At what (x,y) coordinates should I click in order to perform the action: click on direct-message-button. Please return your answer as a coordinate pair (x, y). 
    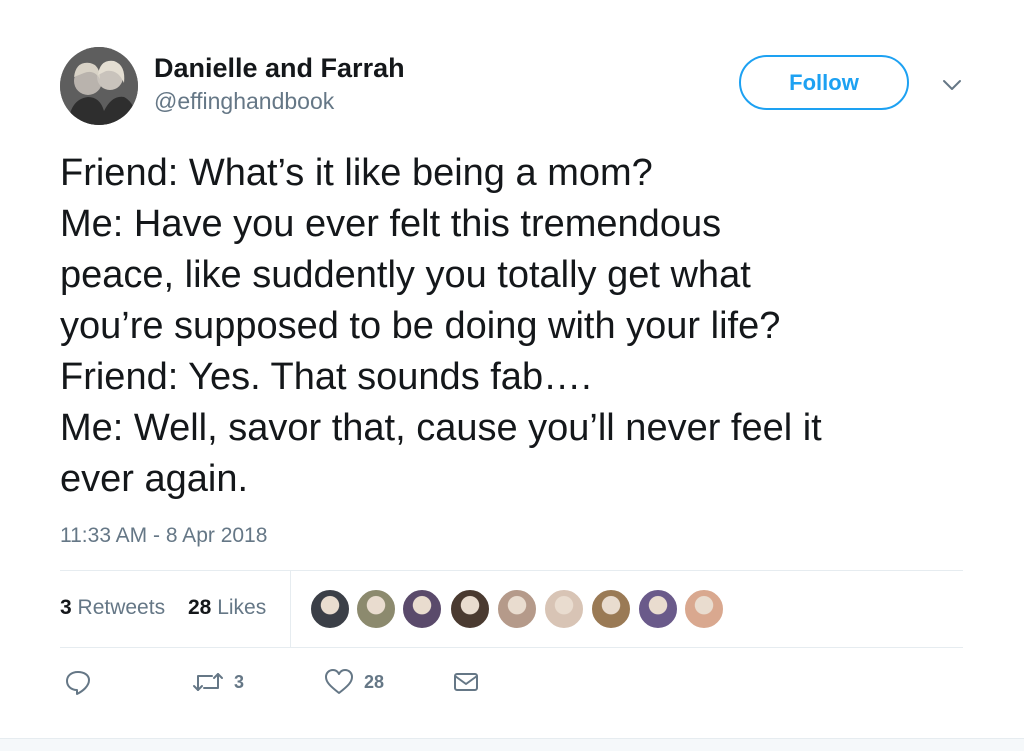
    Looking at the image, I should click on (466, 682).